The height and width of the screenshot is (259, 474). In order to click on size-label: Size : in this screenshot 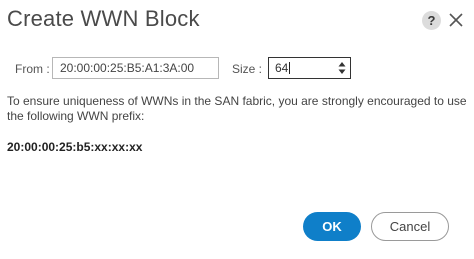, I will do `click(247, 69)`.